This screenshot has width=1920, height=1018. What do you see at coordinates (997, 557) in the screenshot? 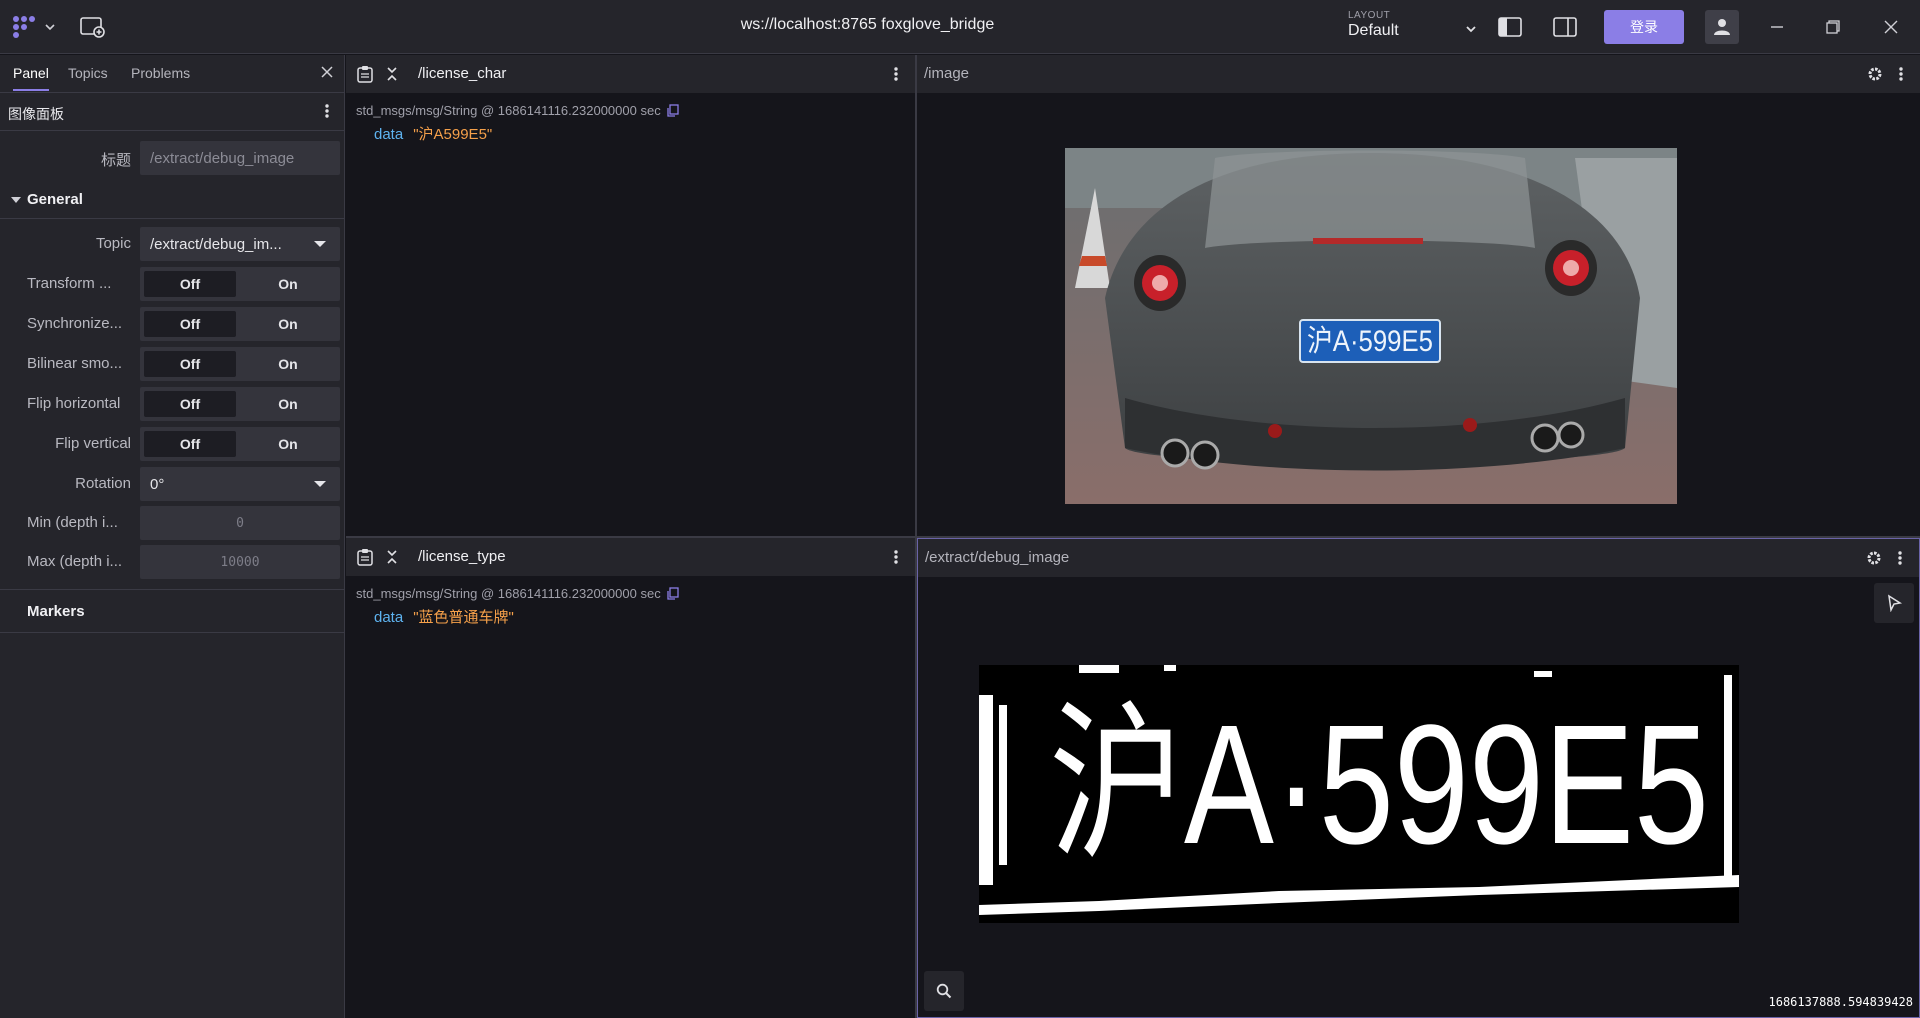
I see `topic-path: /extract/debug_image` at bounding box center [997, 557].